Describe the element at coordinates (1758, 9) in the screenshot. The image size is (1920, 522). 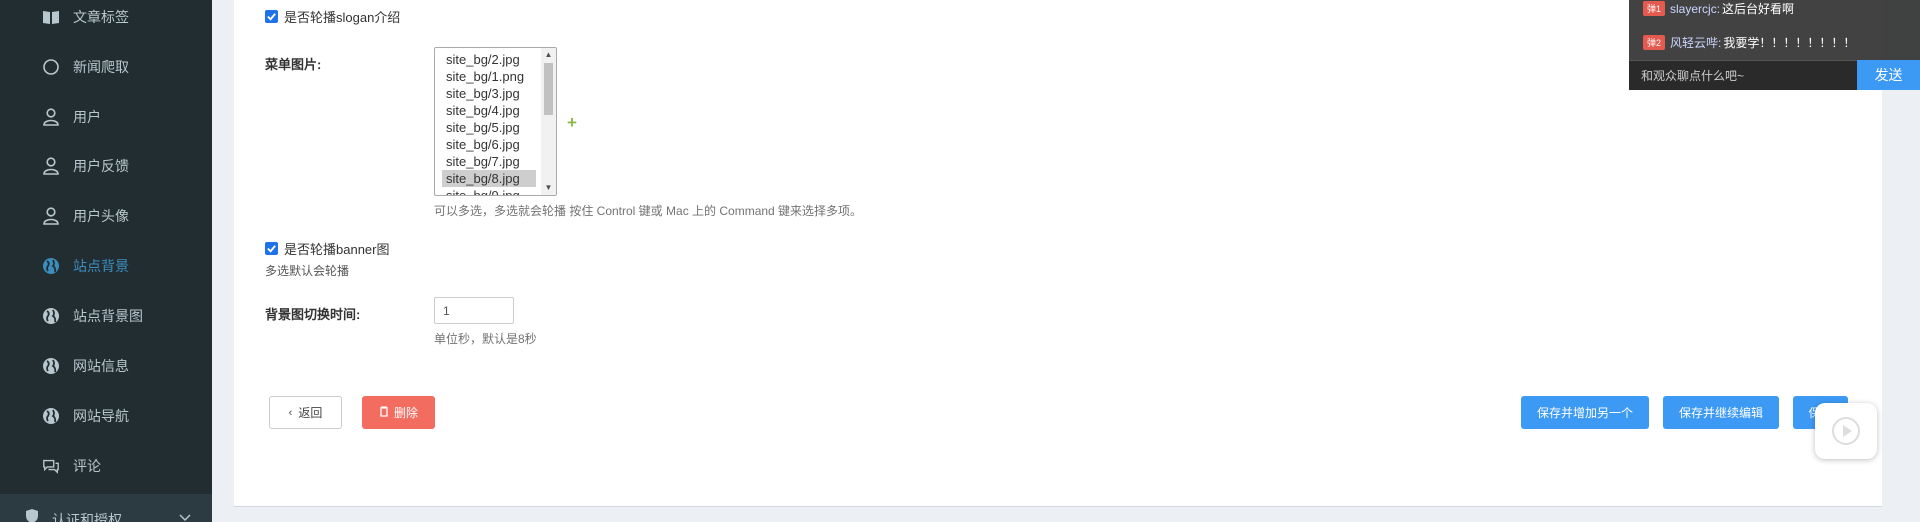
I see `chat-text: 这后台好看啊` at that location.